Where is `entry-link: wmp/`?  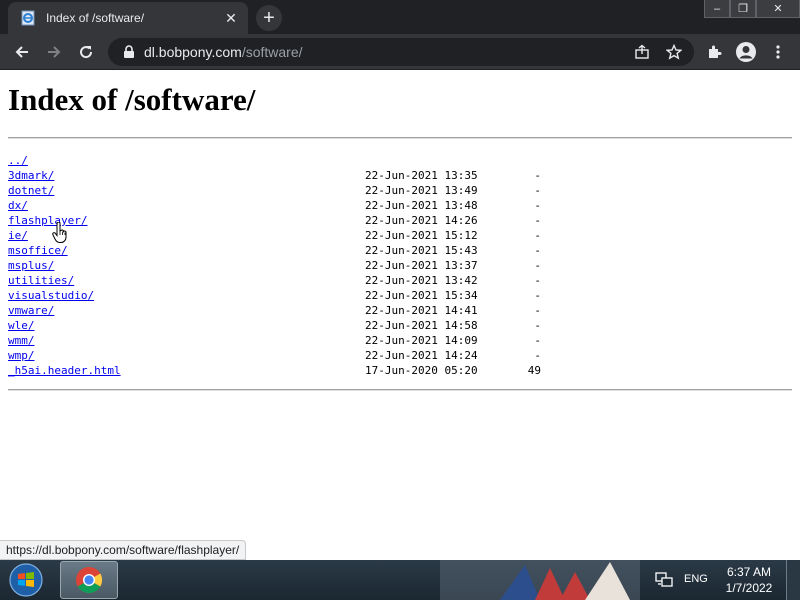 entry-link: wmp/ is located at coordinates (21, 355).